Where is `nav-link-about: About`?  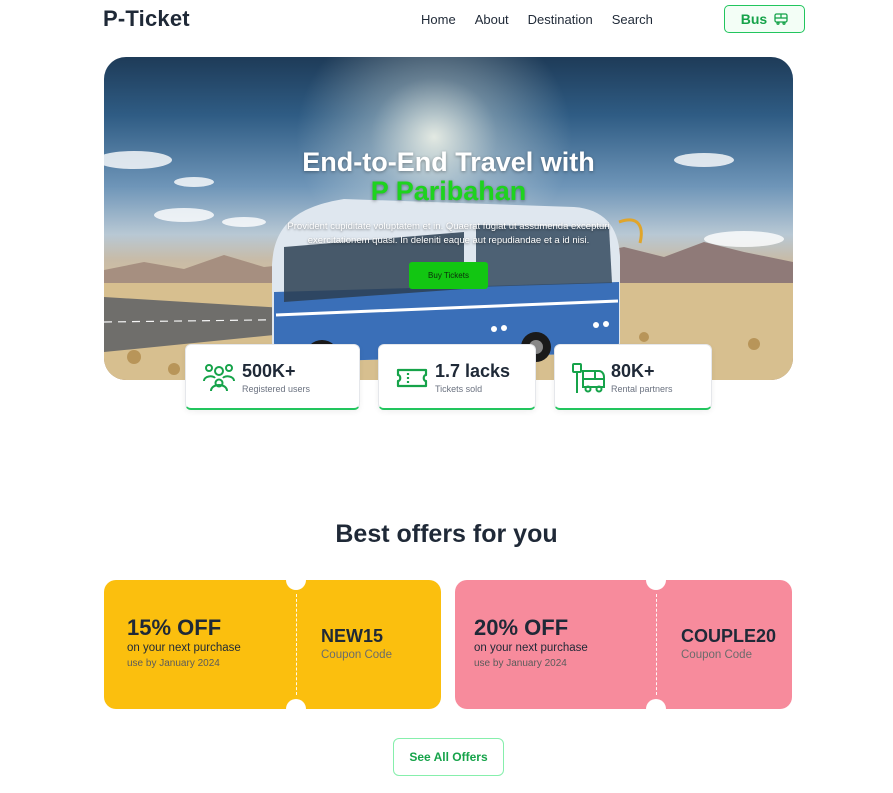
nav-link-about: About is located at coordinates (492, 19).